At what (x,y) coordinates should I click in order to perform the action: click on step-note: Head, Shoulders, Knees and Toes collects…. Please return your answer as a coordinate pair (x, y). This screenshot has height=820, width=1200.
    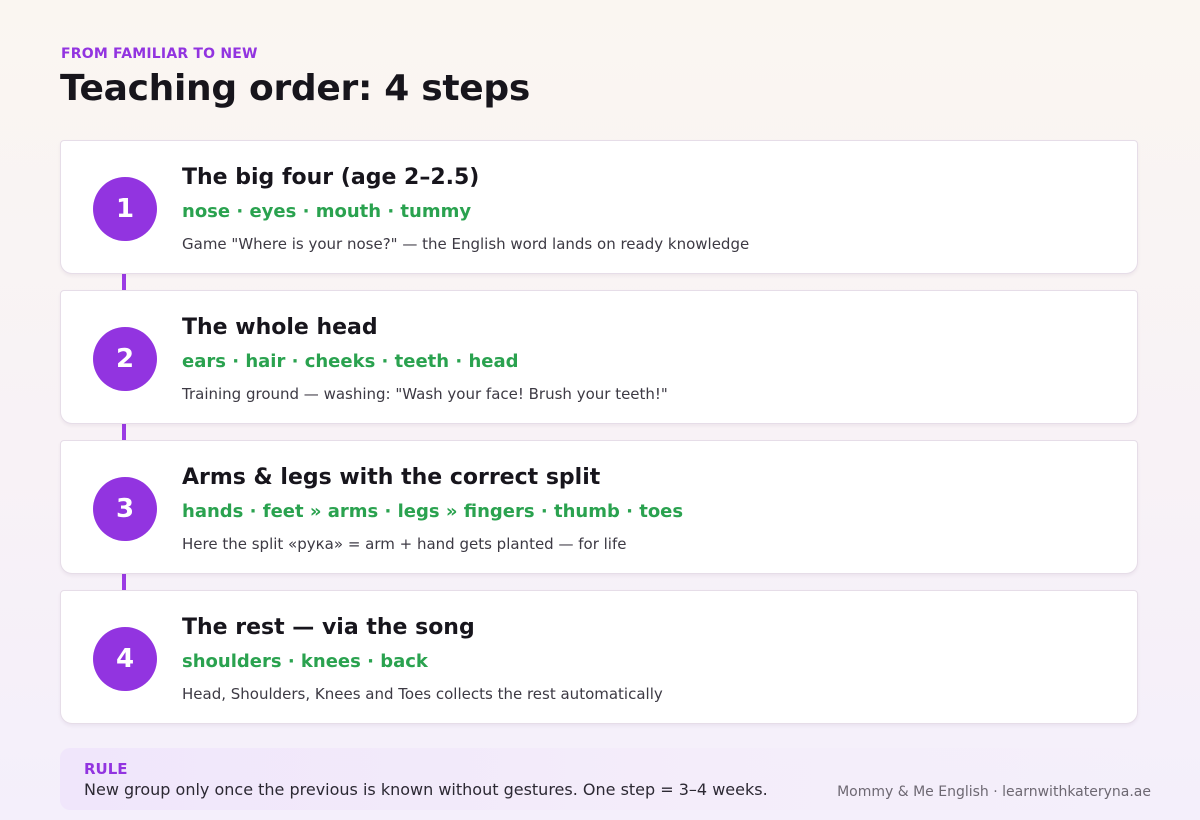
    Looking at the image, I should click on (422, 694).